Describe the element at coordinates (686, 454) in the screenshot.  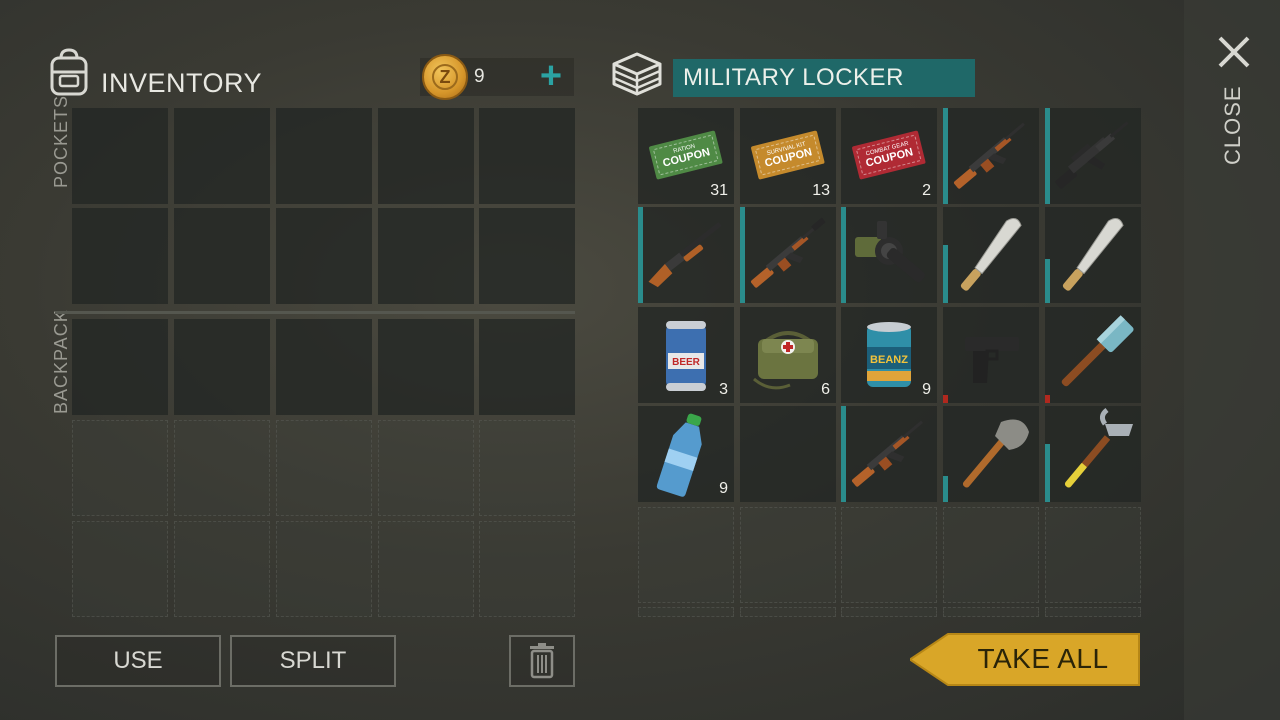
I see `locker-slot-water-bottle: 9` at that location.